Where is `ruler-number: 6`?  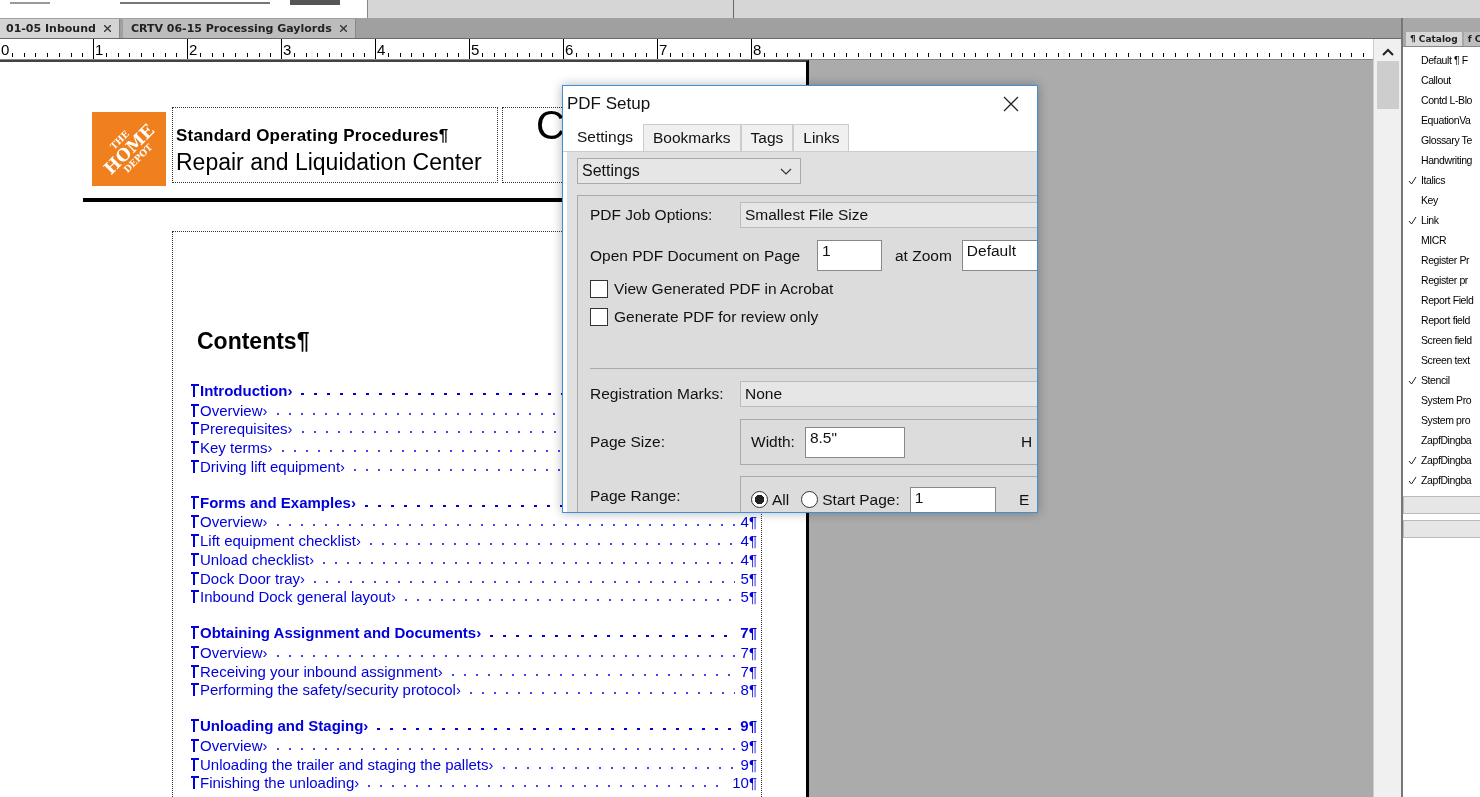
ruler-number: 6 is located at coordinates (569, 49).